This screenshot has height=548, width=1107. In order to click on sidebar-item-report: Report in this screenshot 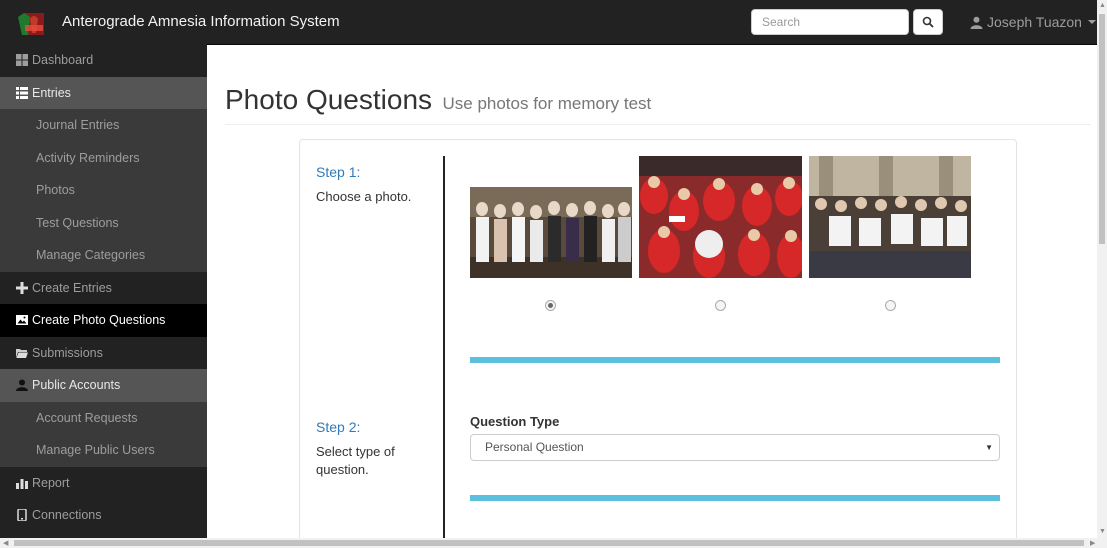, I will do `click(103, 483)`.